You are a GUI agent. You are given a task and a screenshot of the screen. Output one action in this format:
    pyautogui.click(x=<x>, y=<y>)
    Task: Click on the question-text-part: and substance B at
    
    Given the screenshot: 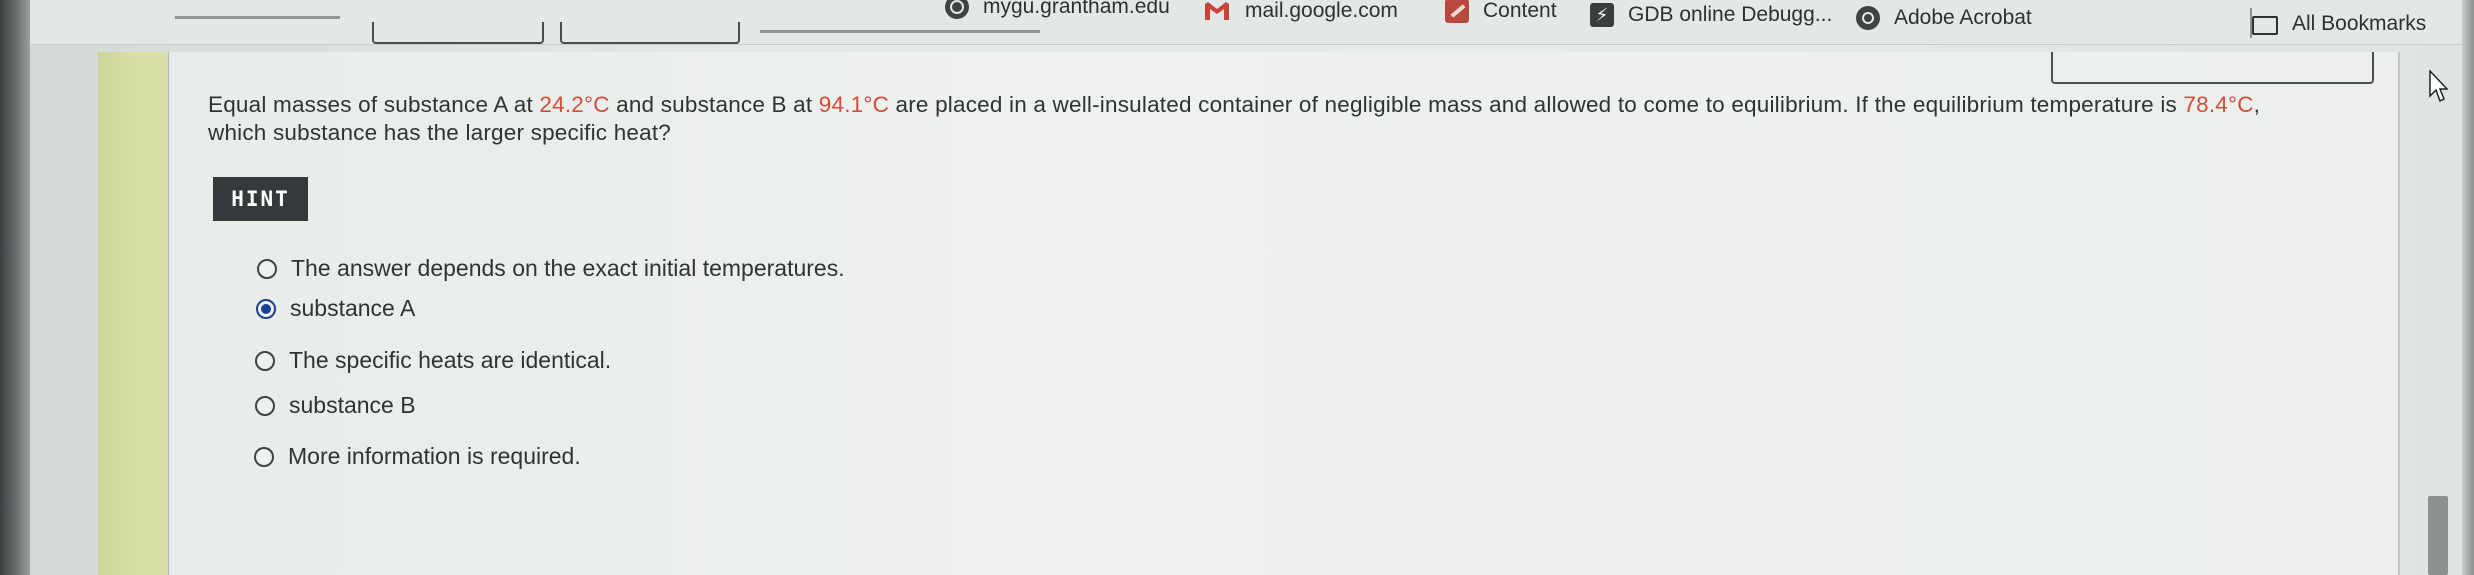 What is the action you would take?
    pyautogui.click(x=714, y=104)
    